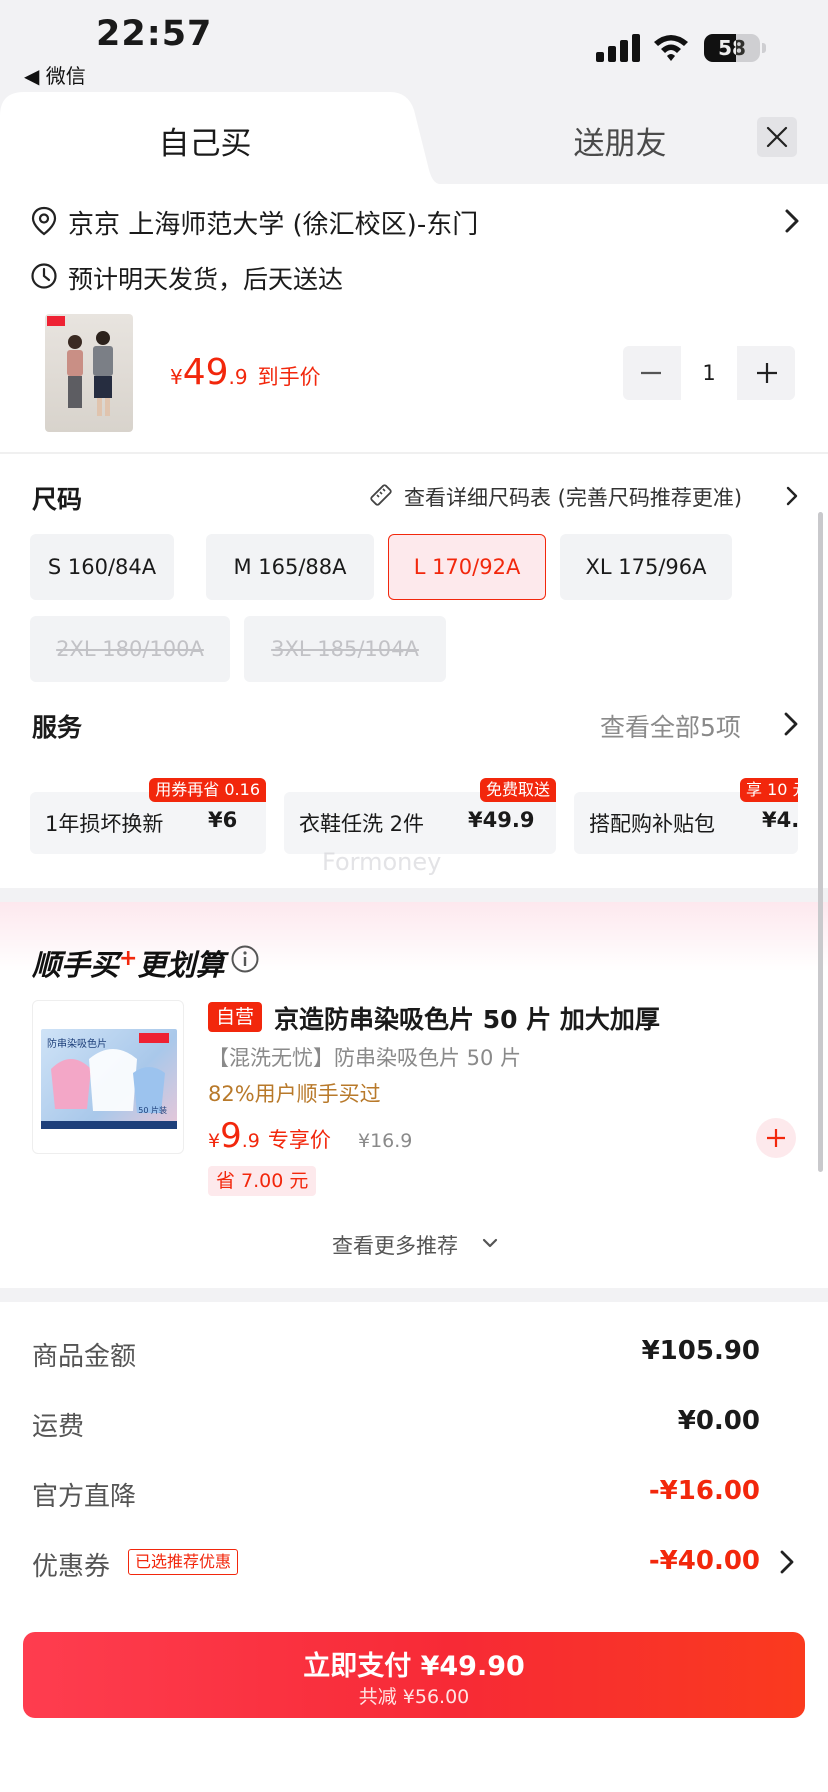  What do you see at coordinates (44, 221) in the screenshot?
I see `location-pin-icon` at bounding box center [44, 221].